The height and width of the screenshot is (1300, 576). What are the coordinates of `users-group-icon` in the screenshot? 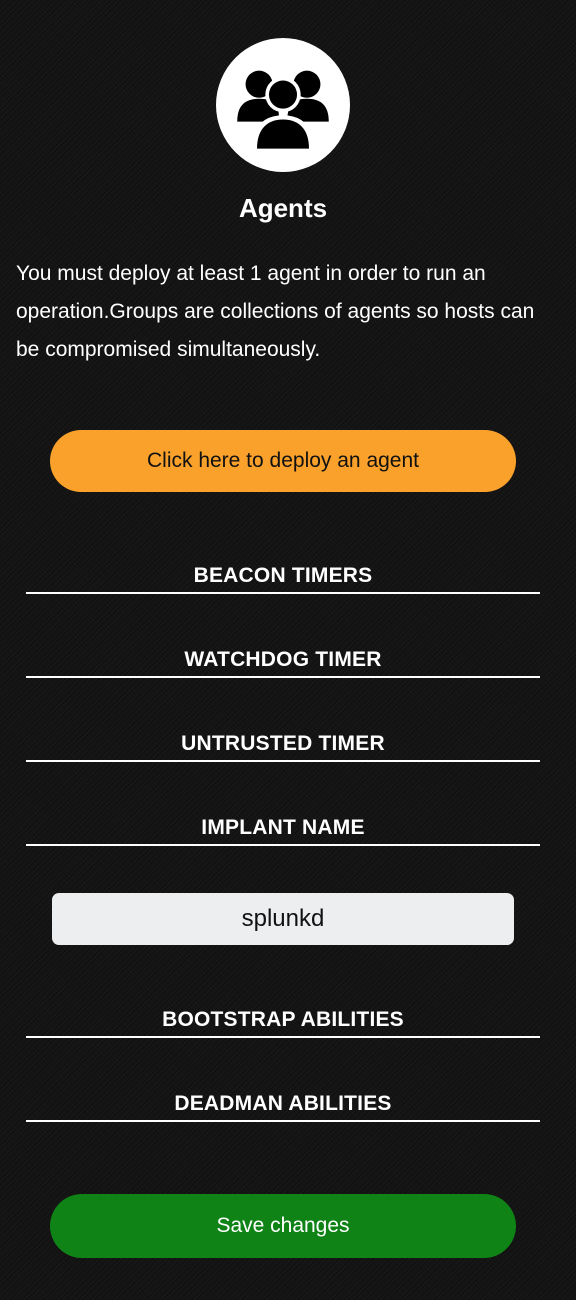 It's located at (283, 110).